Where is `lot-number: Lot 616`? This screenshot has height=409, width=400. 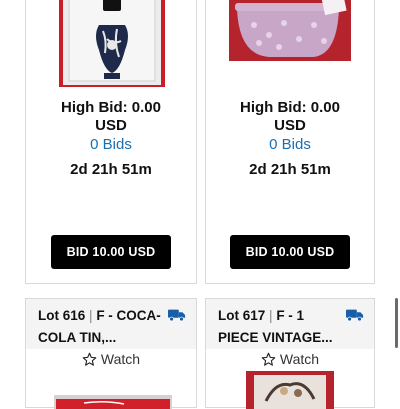
lot-number: Lot 616 is located at coordinates (62, 315).